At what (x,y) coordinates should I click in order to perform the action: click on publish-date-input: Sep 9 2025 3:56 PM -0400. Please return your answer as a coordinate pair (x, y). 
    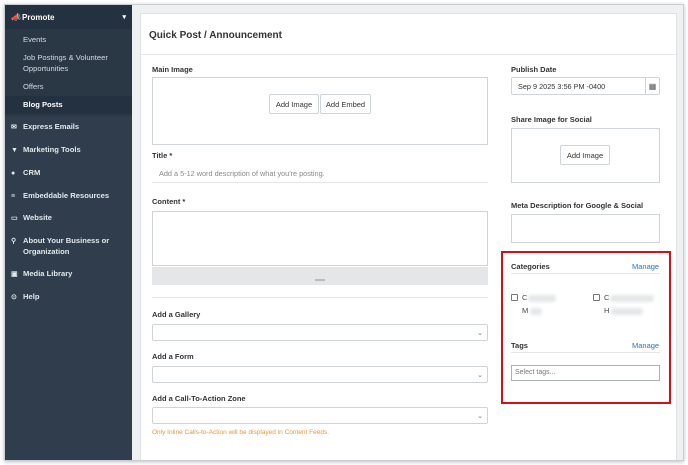
    Looking at the image, I should click on (585, 86).